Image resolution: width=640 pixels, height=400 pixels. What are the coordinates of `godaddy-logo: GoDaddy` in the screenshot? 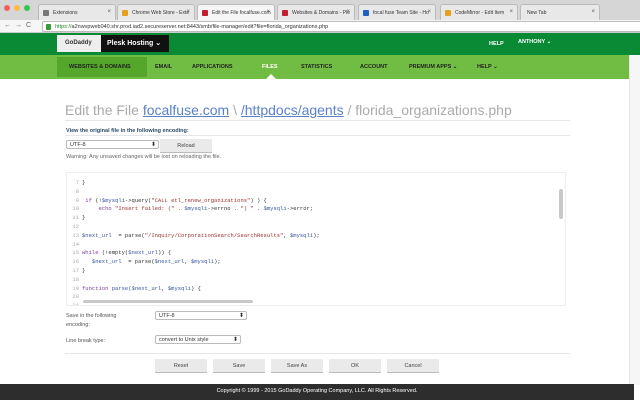 It's located at (79, 43).